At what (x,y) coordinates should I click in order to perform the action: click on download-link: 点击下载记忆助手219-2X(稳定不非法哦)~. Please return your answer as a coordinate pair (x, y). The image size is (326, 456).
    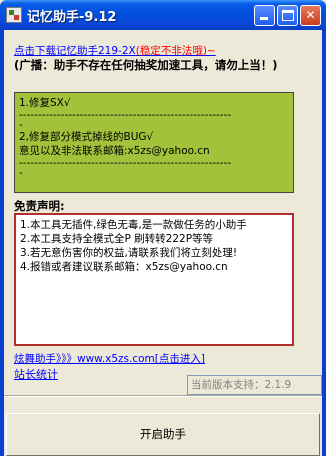
    Looking at the image, I should click on (115, 50).